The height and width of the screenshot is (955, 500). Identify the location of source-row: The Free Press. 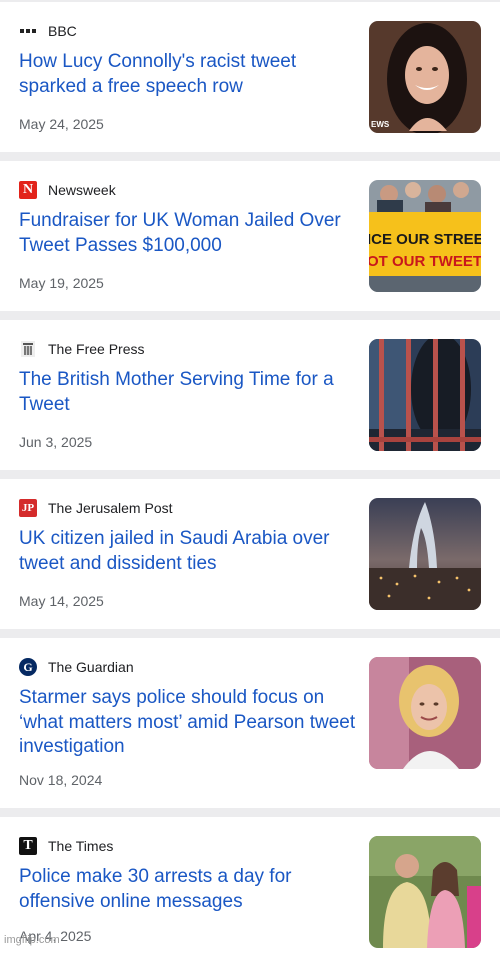
(81, 349).